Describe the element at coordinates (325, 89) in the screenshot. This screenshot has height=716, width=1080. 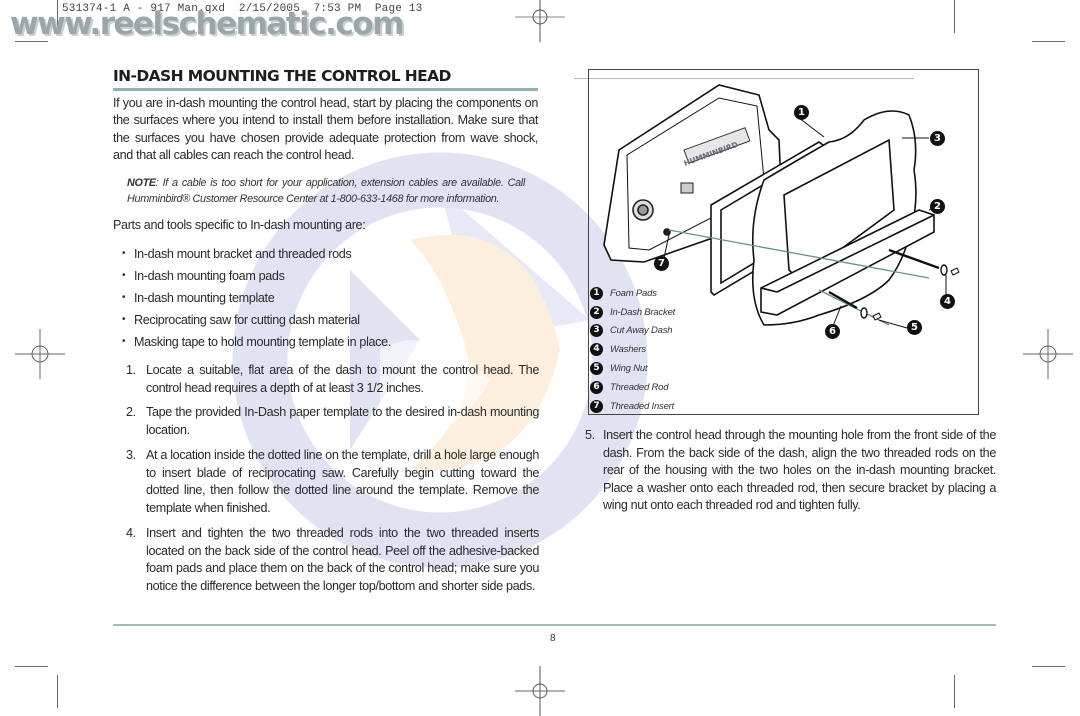
I see `title-underline` at that location.